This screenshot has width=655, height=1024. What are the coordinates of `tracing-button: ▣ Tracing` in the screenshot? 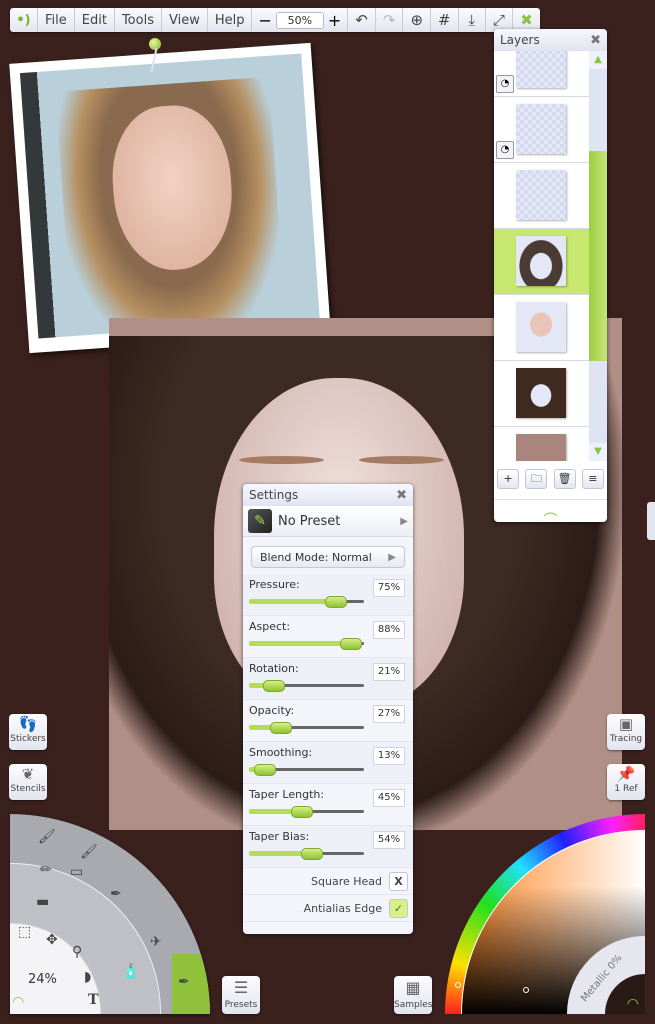 It's located at (626, 732).